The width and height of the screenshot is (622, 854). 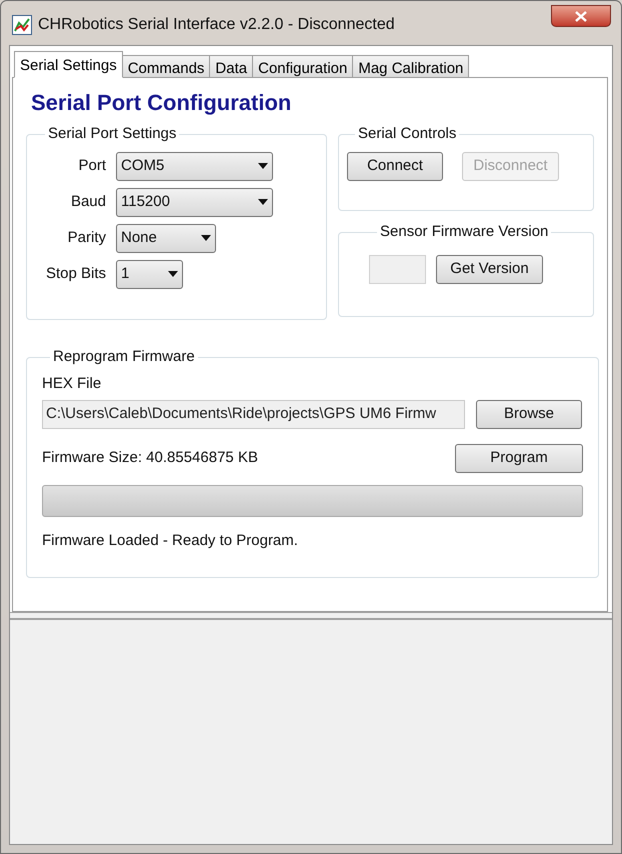 What do you see at coordinates (303, 66) in the screenshot?
I see `tab: Configuration` at bounding box center [303, 66].